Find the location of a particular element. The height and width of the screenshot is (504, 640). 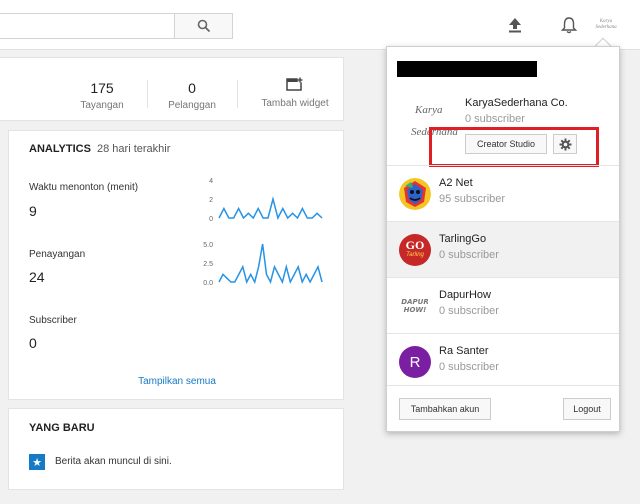

avatar-text-line: Tarling is located at coordinates (415, 255).